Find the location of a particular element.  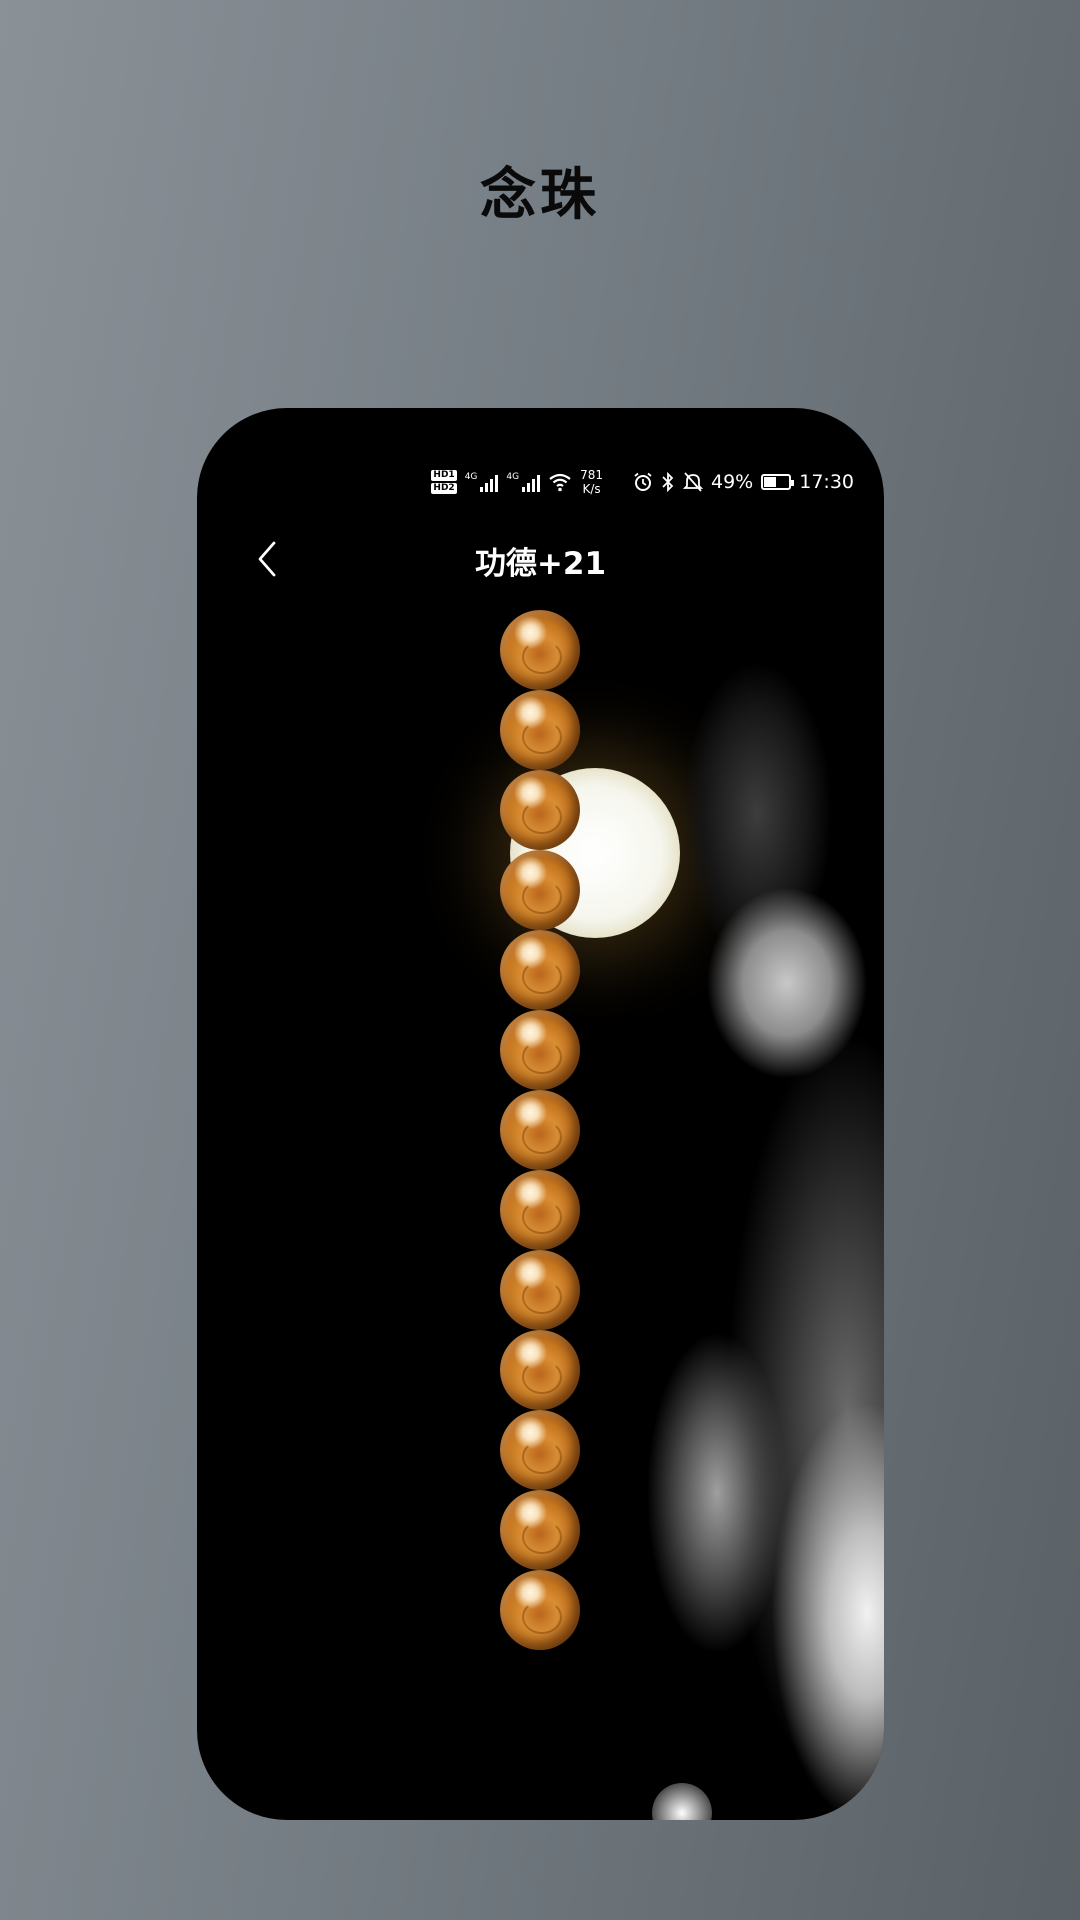

promo-title: 念珠 is located at coordinates (540, 195).